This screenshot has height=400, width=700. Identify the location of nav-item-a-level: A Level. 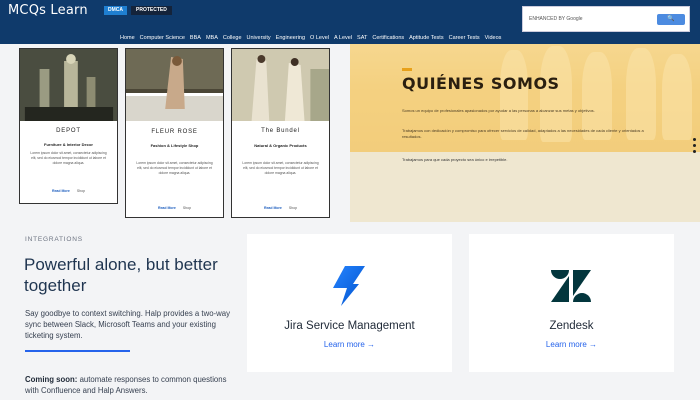
(343, 38).